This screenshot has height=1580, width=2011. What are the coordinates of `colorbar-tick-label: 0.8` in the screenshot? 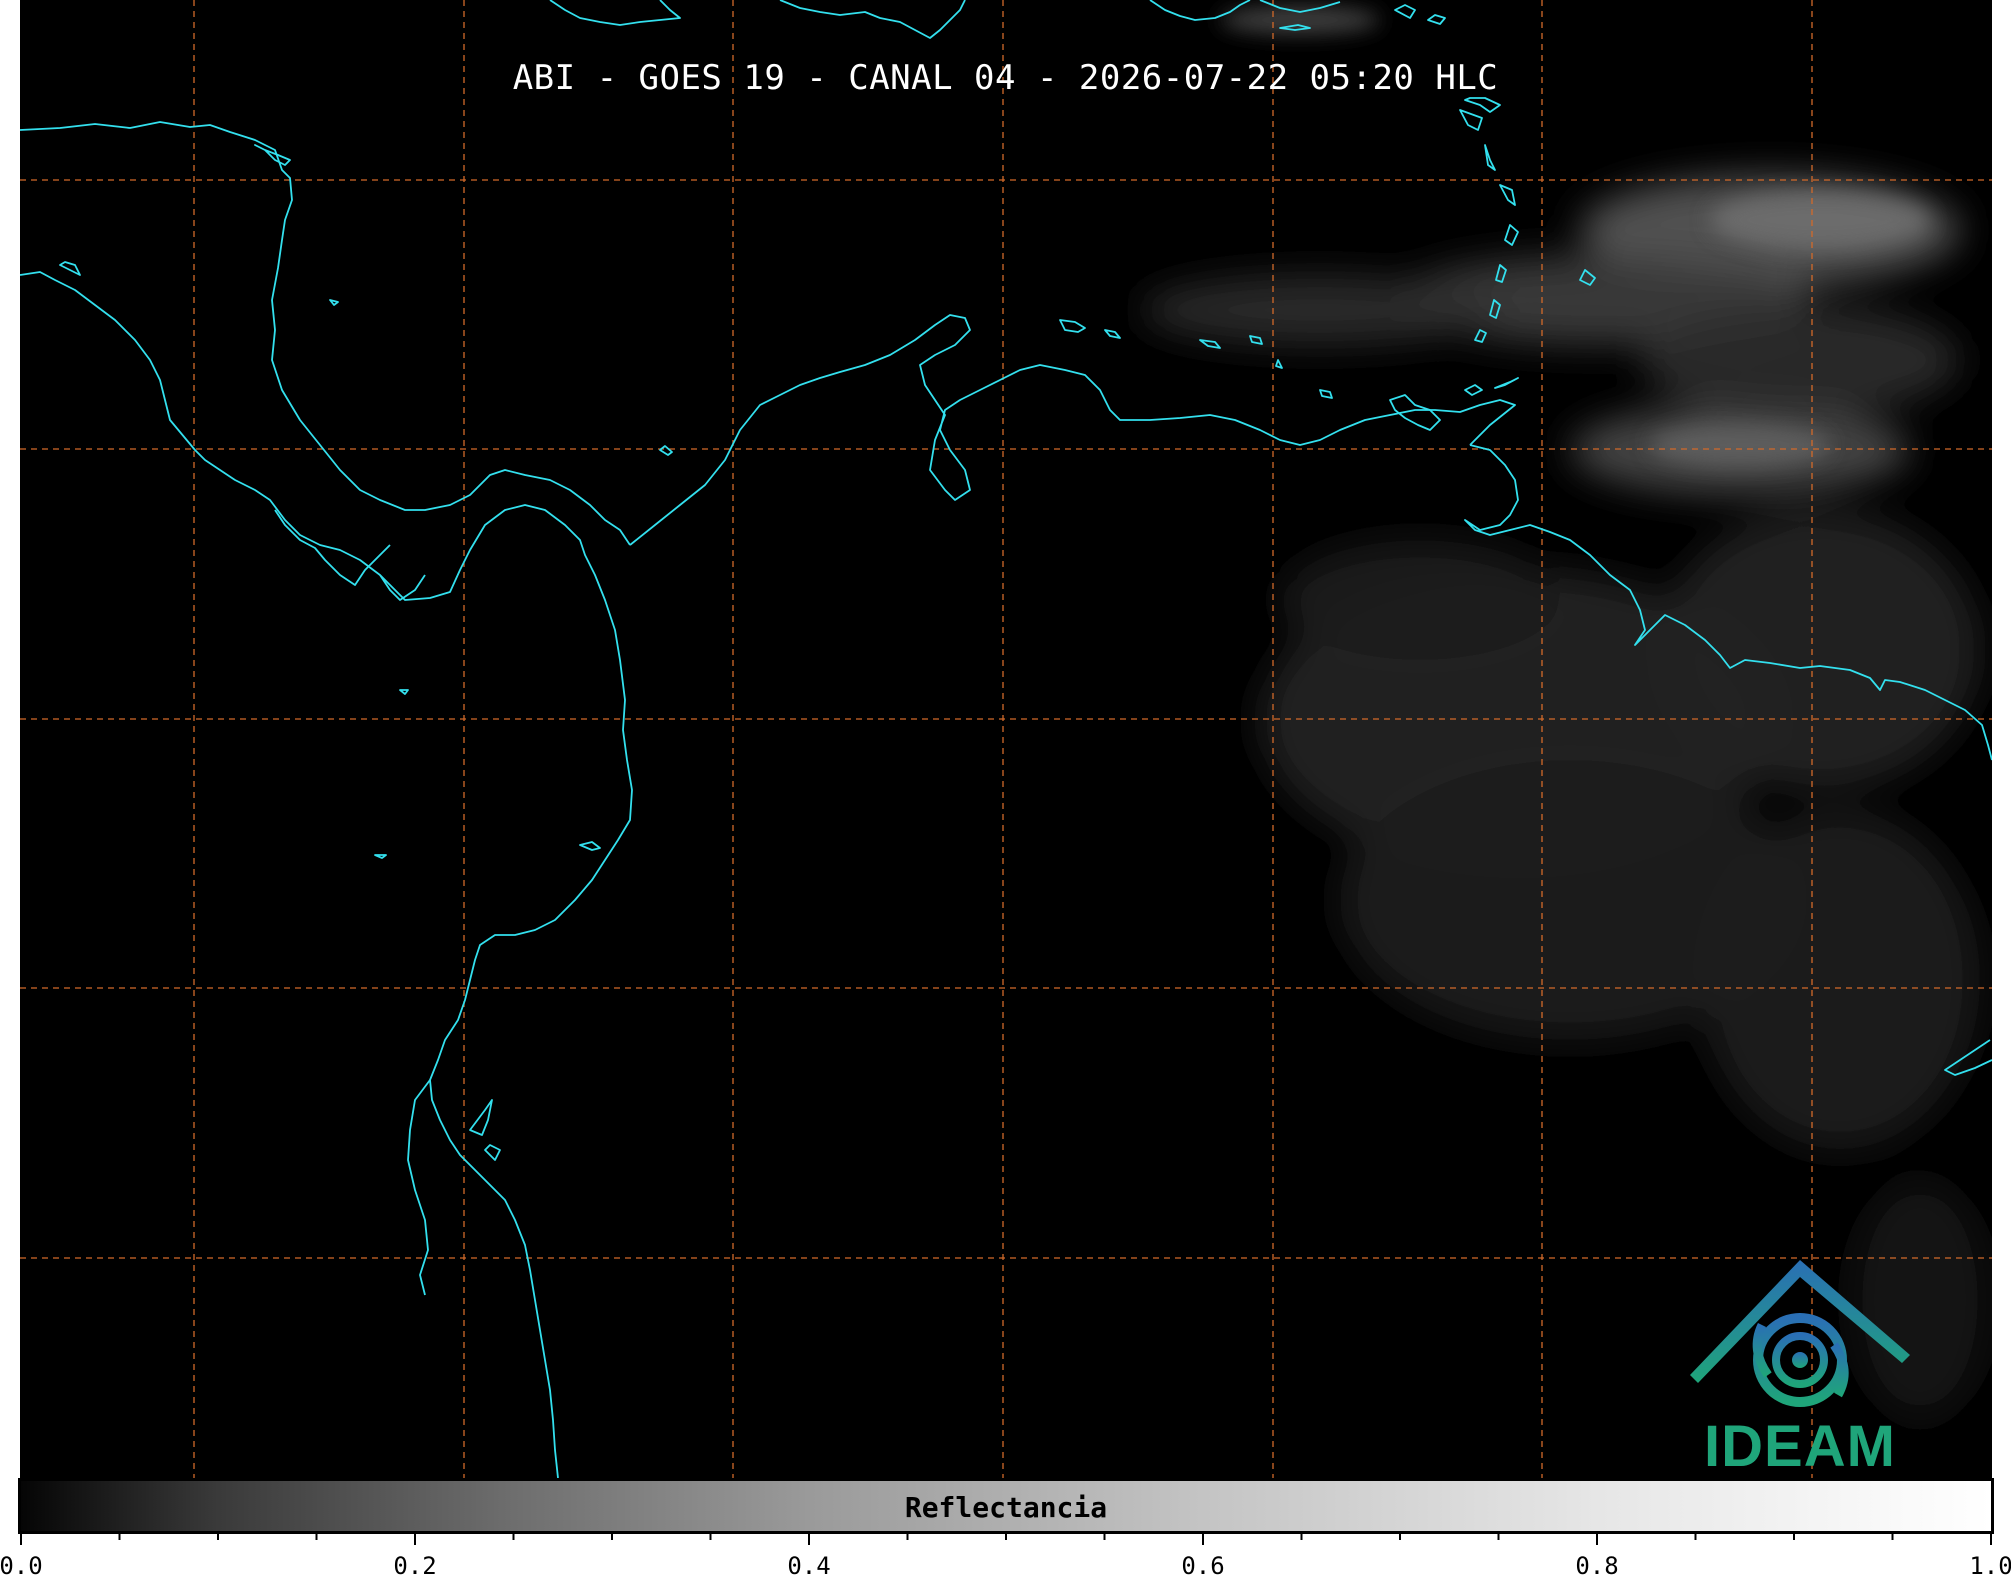 It's located at (1597, 1566).